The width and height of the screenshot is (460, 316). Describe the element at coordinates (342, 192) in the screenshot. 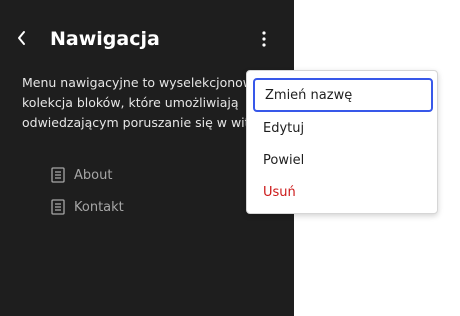

I see `delete-menu-item: Usuń` at that location.